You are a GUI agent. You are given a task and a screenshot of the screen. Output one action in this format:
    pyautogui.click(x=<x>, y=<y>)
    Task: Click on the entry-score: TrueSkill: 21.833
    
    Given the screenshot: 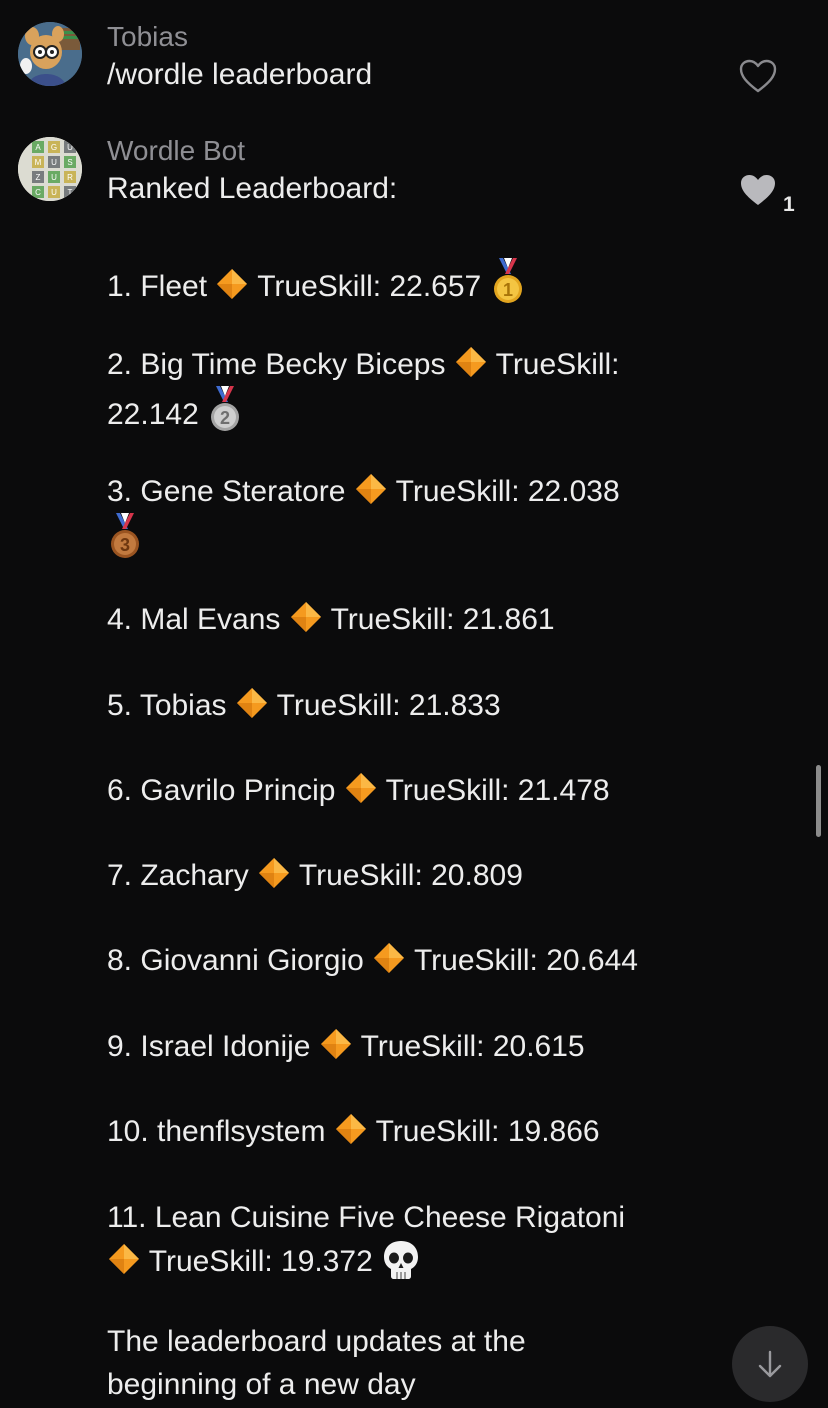 What is the action you would take?
    pyautogui.click(x=388, y=705)
    